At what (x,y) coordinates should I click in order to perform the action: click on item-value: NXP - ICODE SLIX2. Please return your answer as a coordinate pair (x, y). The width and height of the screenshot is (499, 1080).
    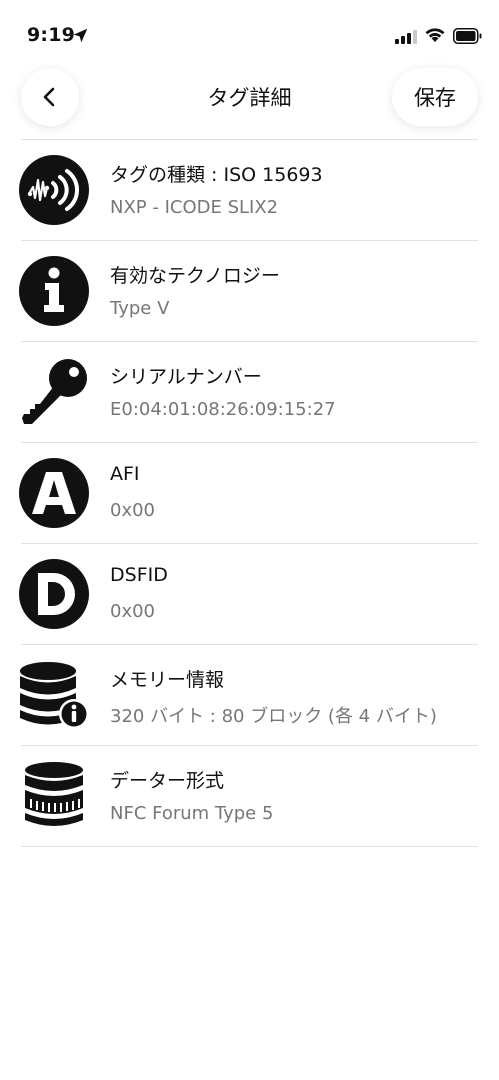
    Looking at the image, I should click on (194, 207).